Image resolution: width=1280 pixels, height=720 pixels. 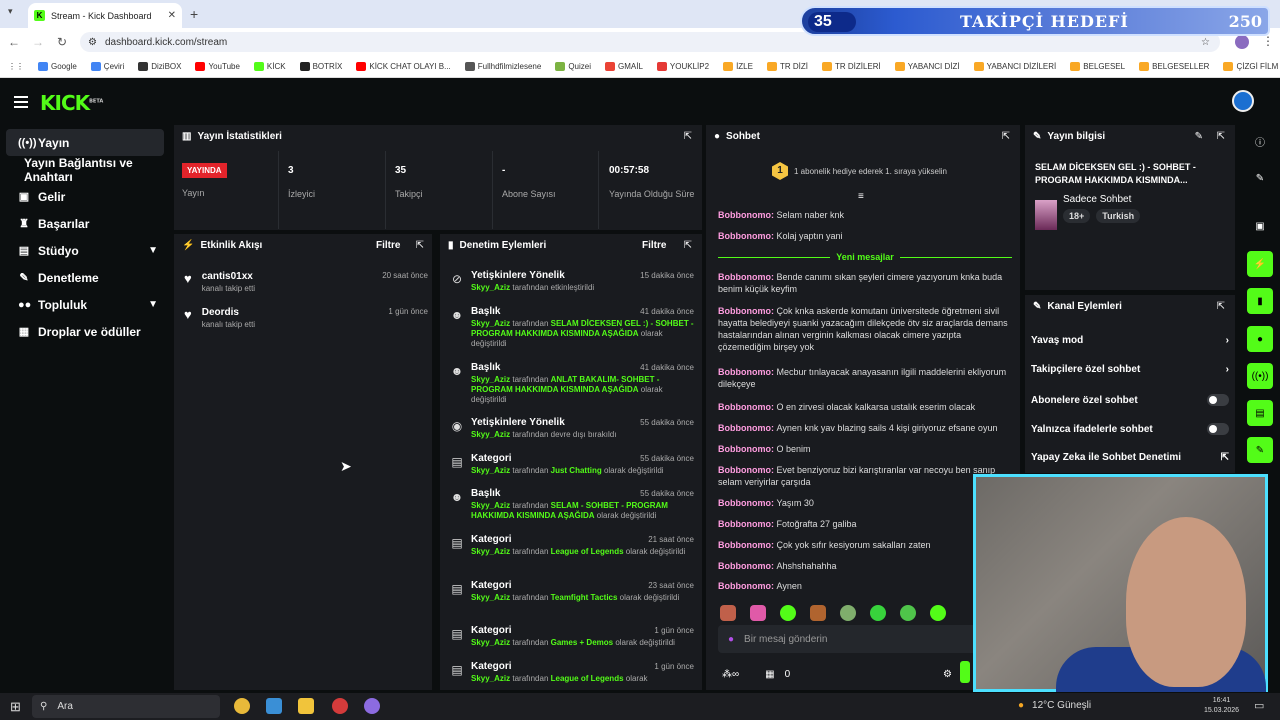 I want to click on bookmark-item: YABANCI DİZİ, so click(x=927, y=66).